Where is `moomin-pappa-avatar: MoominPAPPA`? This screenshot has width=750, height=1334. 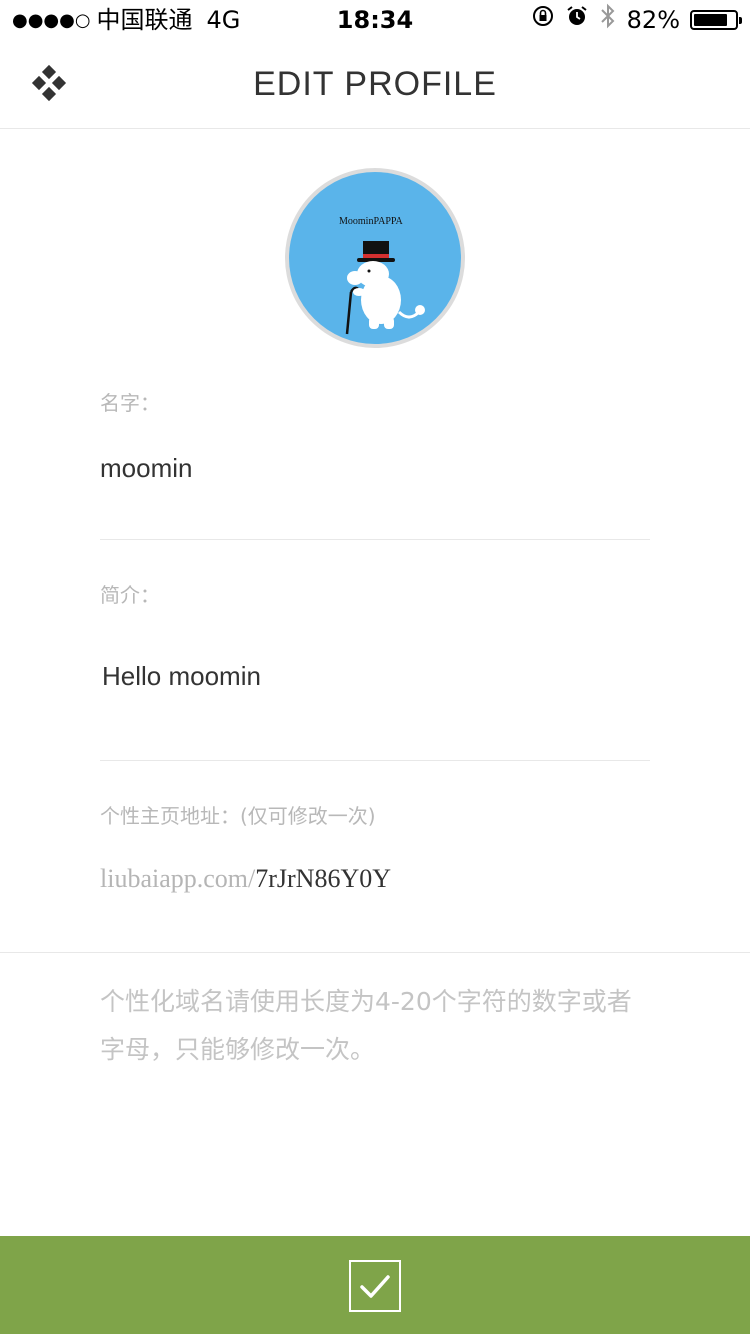 moomin-pappa-avatar: MoominPAPPA is located at coordinates (375, 258).